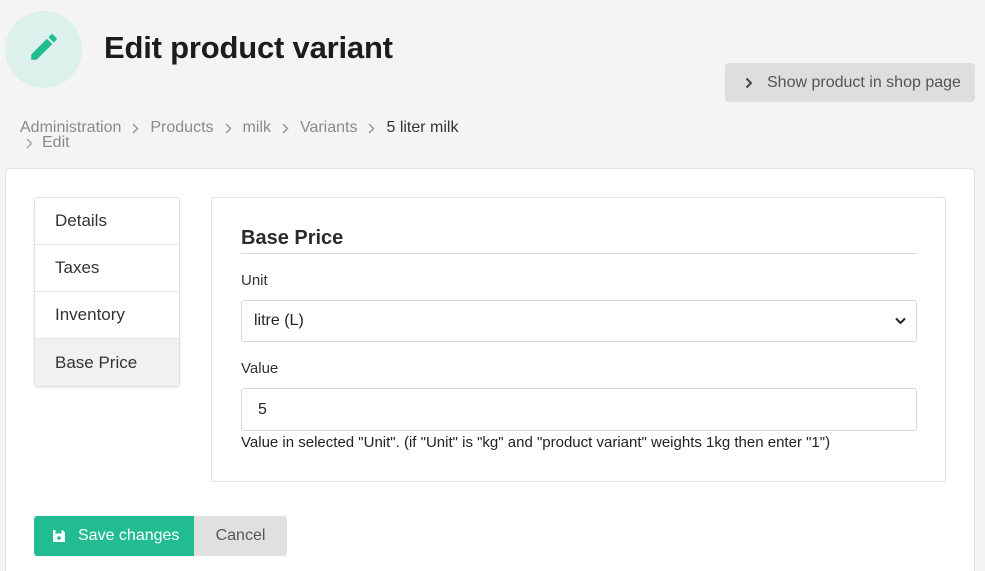 The image size is (985, 571). What do you see at coordinates (181, 128) in the screenshot?
I see `breadcrumb-item-products: Products` at bounding box center [181, 128].